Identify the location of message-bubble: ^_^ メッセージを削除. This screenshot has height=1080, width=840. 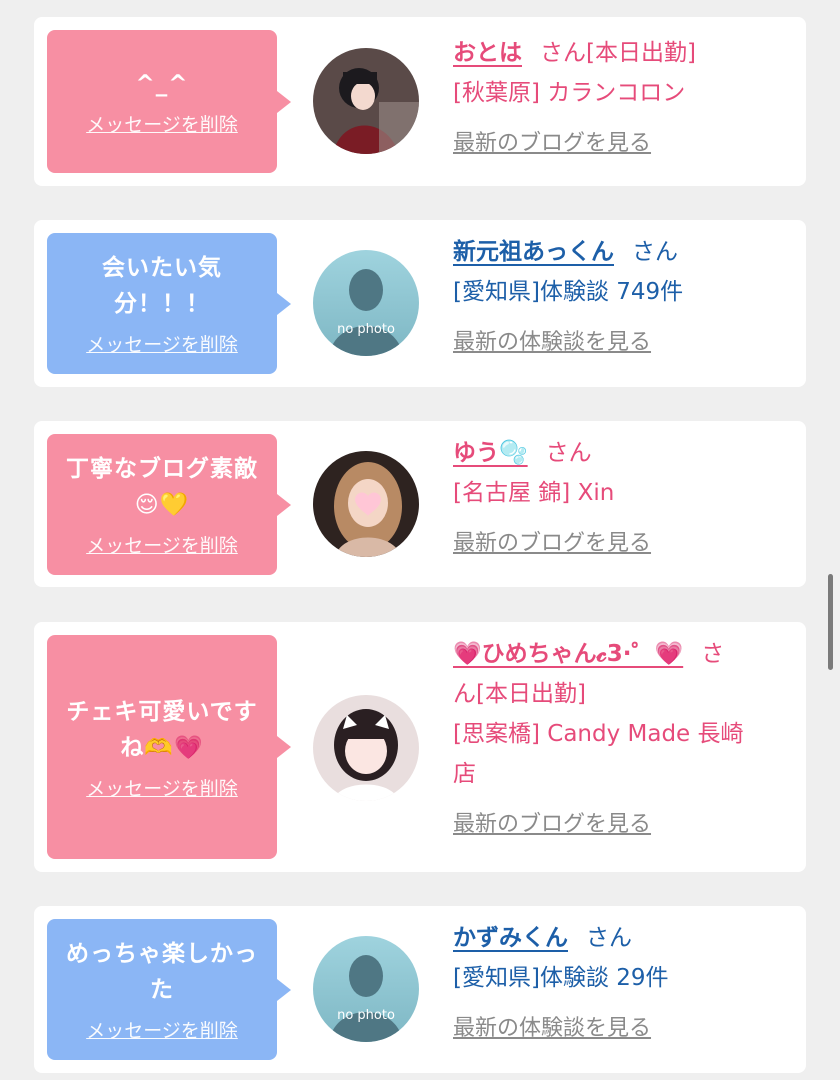
(169, 101).